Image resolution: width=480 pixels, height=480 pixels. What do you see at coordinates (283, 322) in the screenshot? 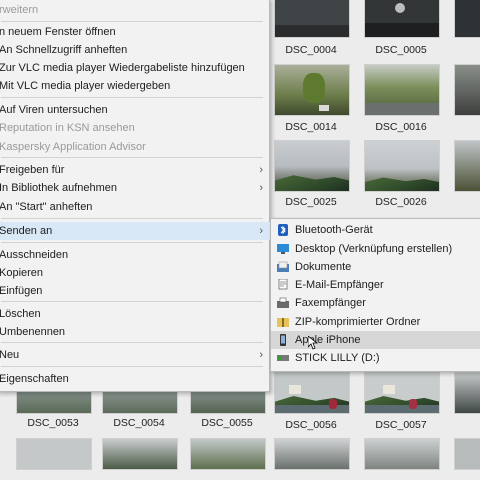
I see `zip-folder-icon` at bounding box center [283, 322].